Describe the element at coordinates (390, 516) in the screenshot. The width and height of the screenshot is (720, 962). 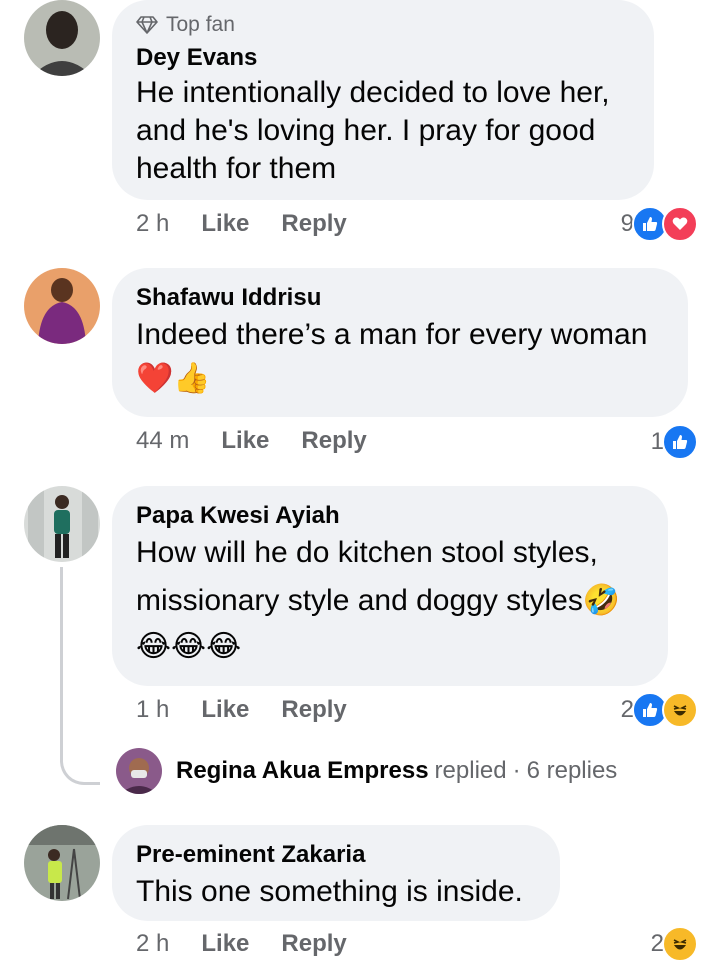
I see `comment-author: Papa Kwesi Ayiah` at that location.